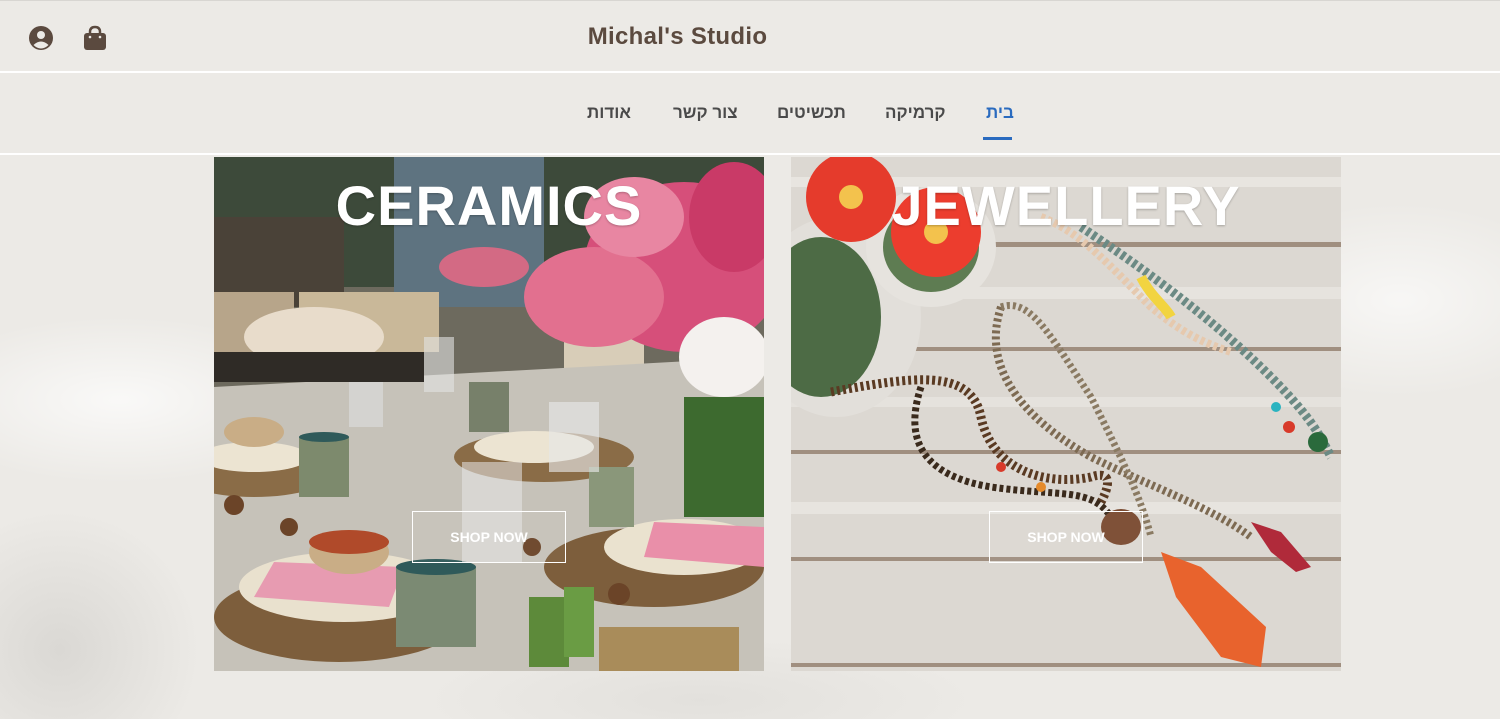 This screenshot has height=719, width=1500. I want to click on site-header: Michal's Studio, so click(750, 36).